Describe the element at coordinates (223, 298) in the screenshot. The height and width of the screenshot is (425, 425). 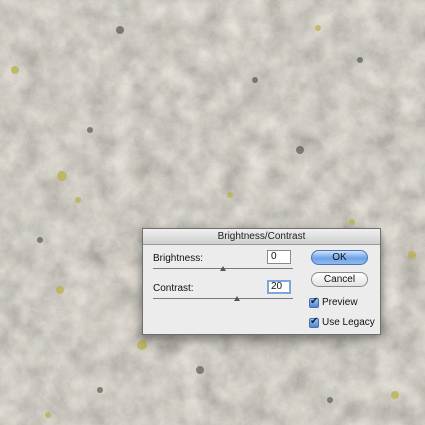
I see `contrast-slider-track` at that location.